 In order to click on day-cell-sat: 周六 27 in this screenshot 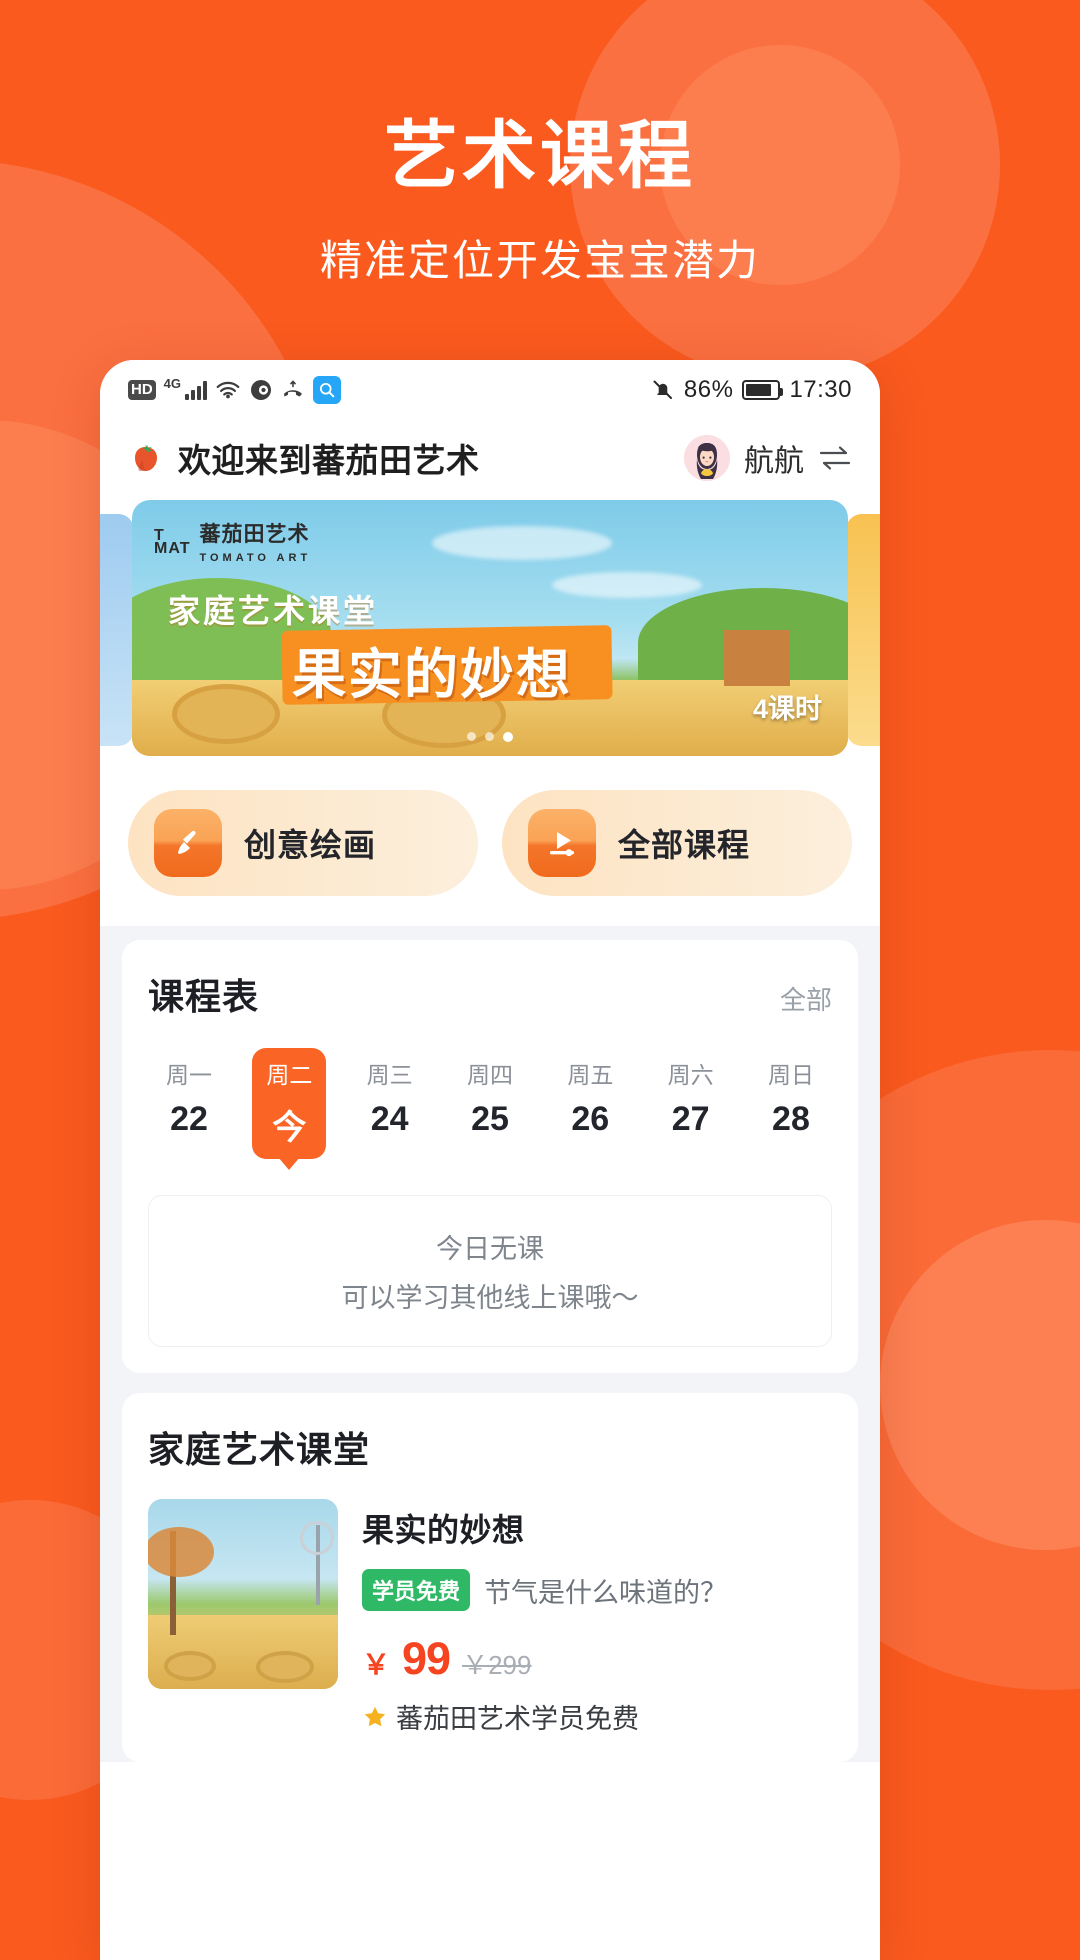, I will do `click(691, 1103)`.